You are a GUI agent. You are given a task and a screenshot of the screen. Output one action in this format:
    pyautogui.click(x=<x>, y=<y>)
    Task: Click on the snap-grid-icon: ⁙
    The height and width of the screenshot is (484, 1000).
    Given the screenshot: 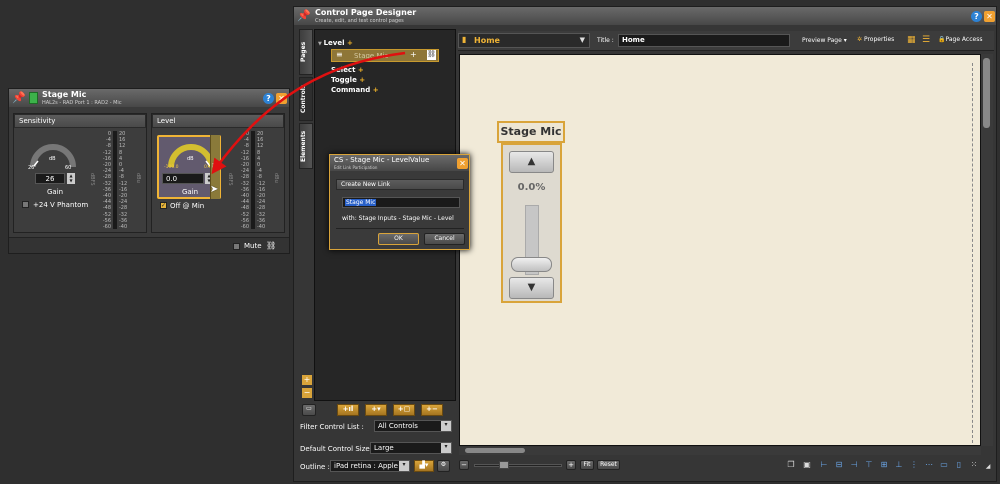 What is the action you would take?
    pyautogui.click(x=974, y=465)
    